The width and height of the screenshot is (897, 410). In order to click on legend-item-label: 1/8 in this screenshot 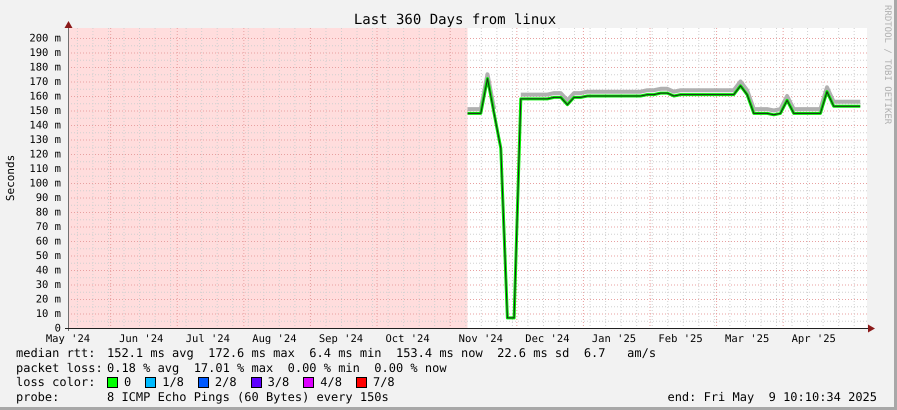, I will do `click(173, 382)`.